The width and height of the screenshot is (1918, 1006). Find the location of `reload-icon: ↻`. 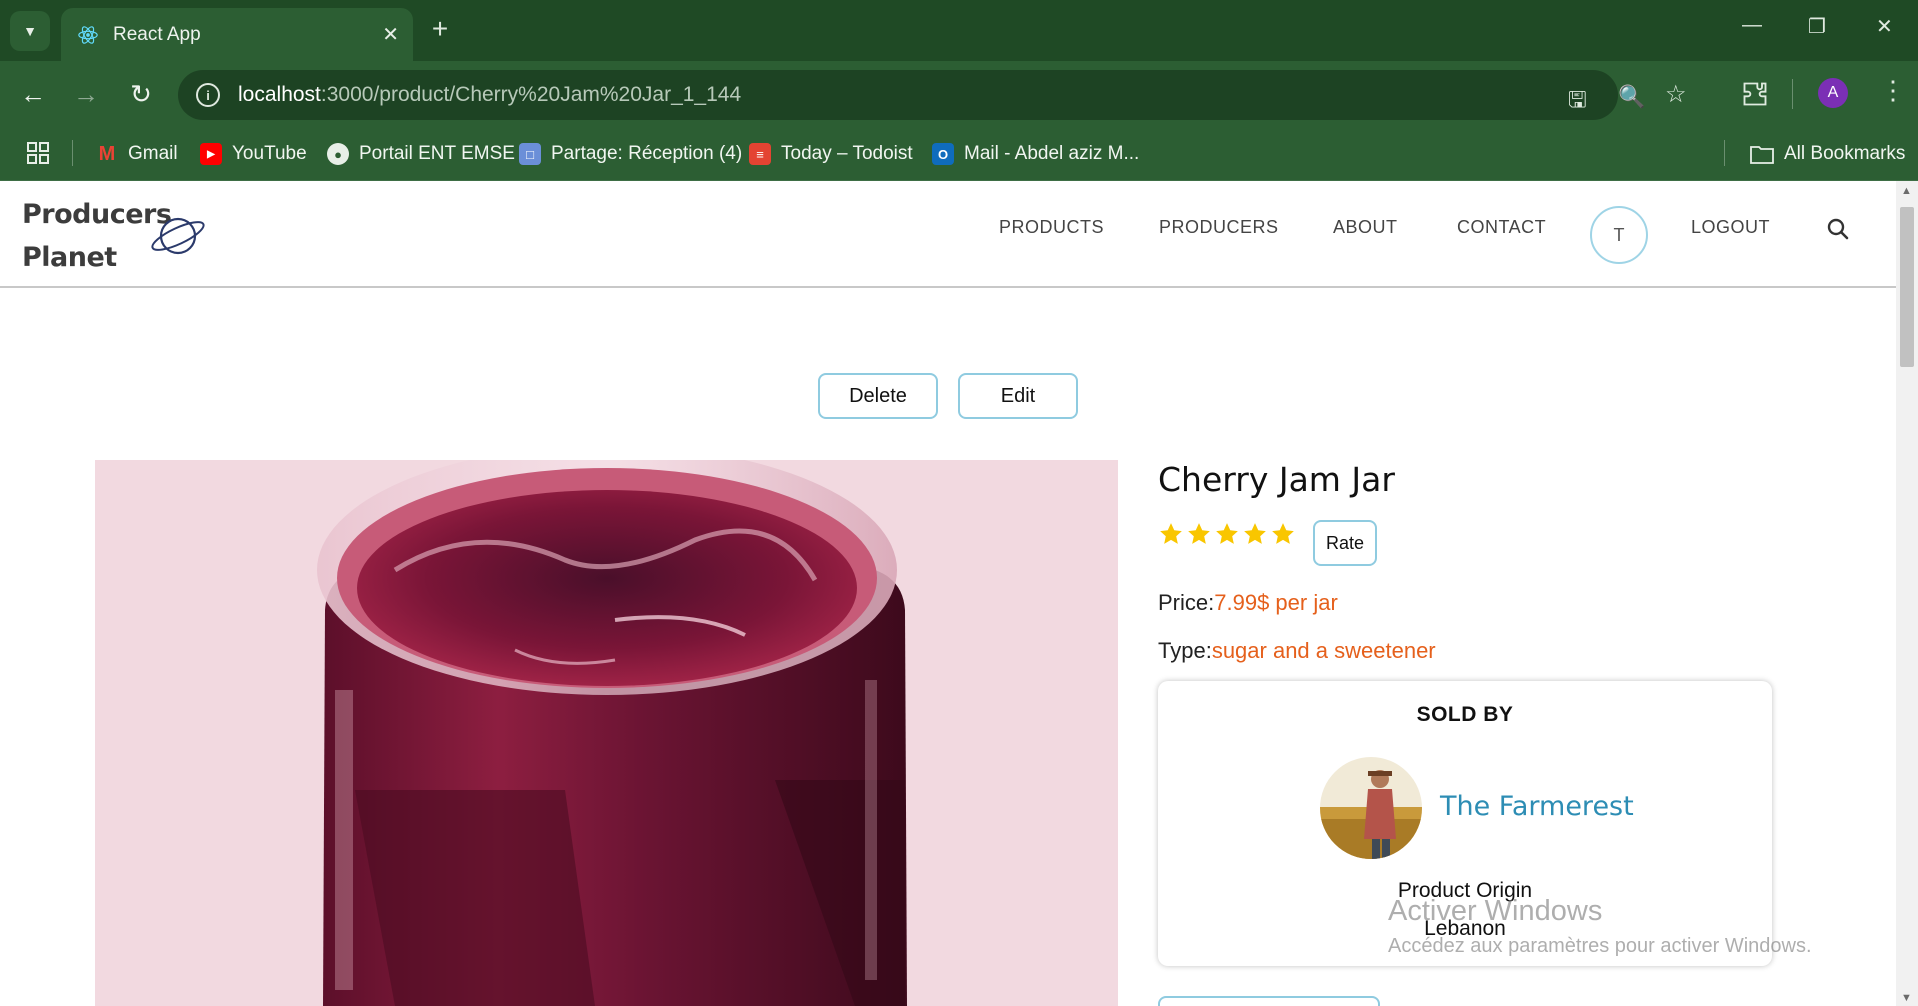

reload-icon: ↻ is located at coordinates (141, 94).